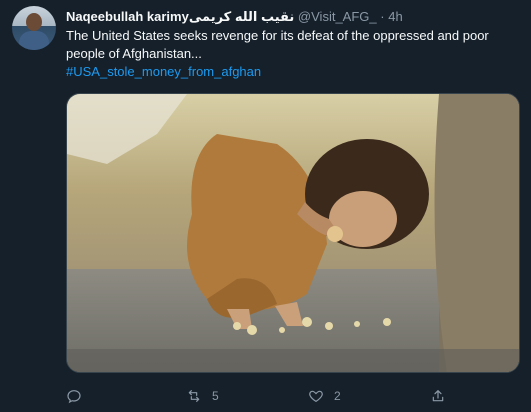  I want to click on avatar-head, so click(34, 22).